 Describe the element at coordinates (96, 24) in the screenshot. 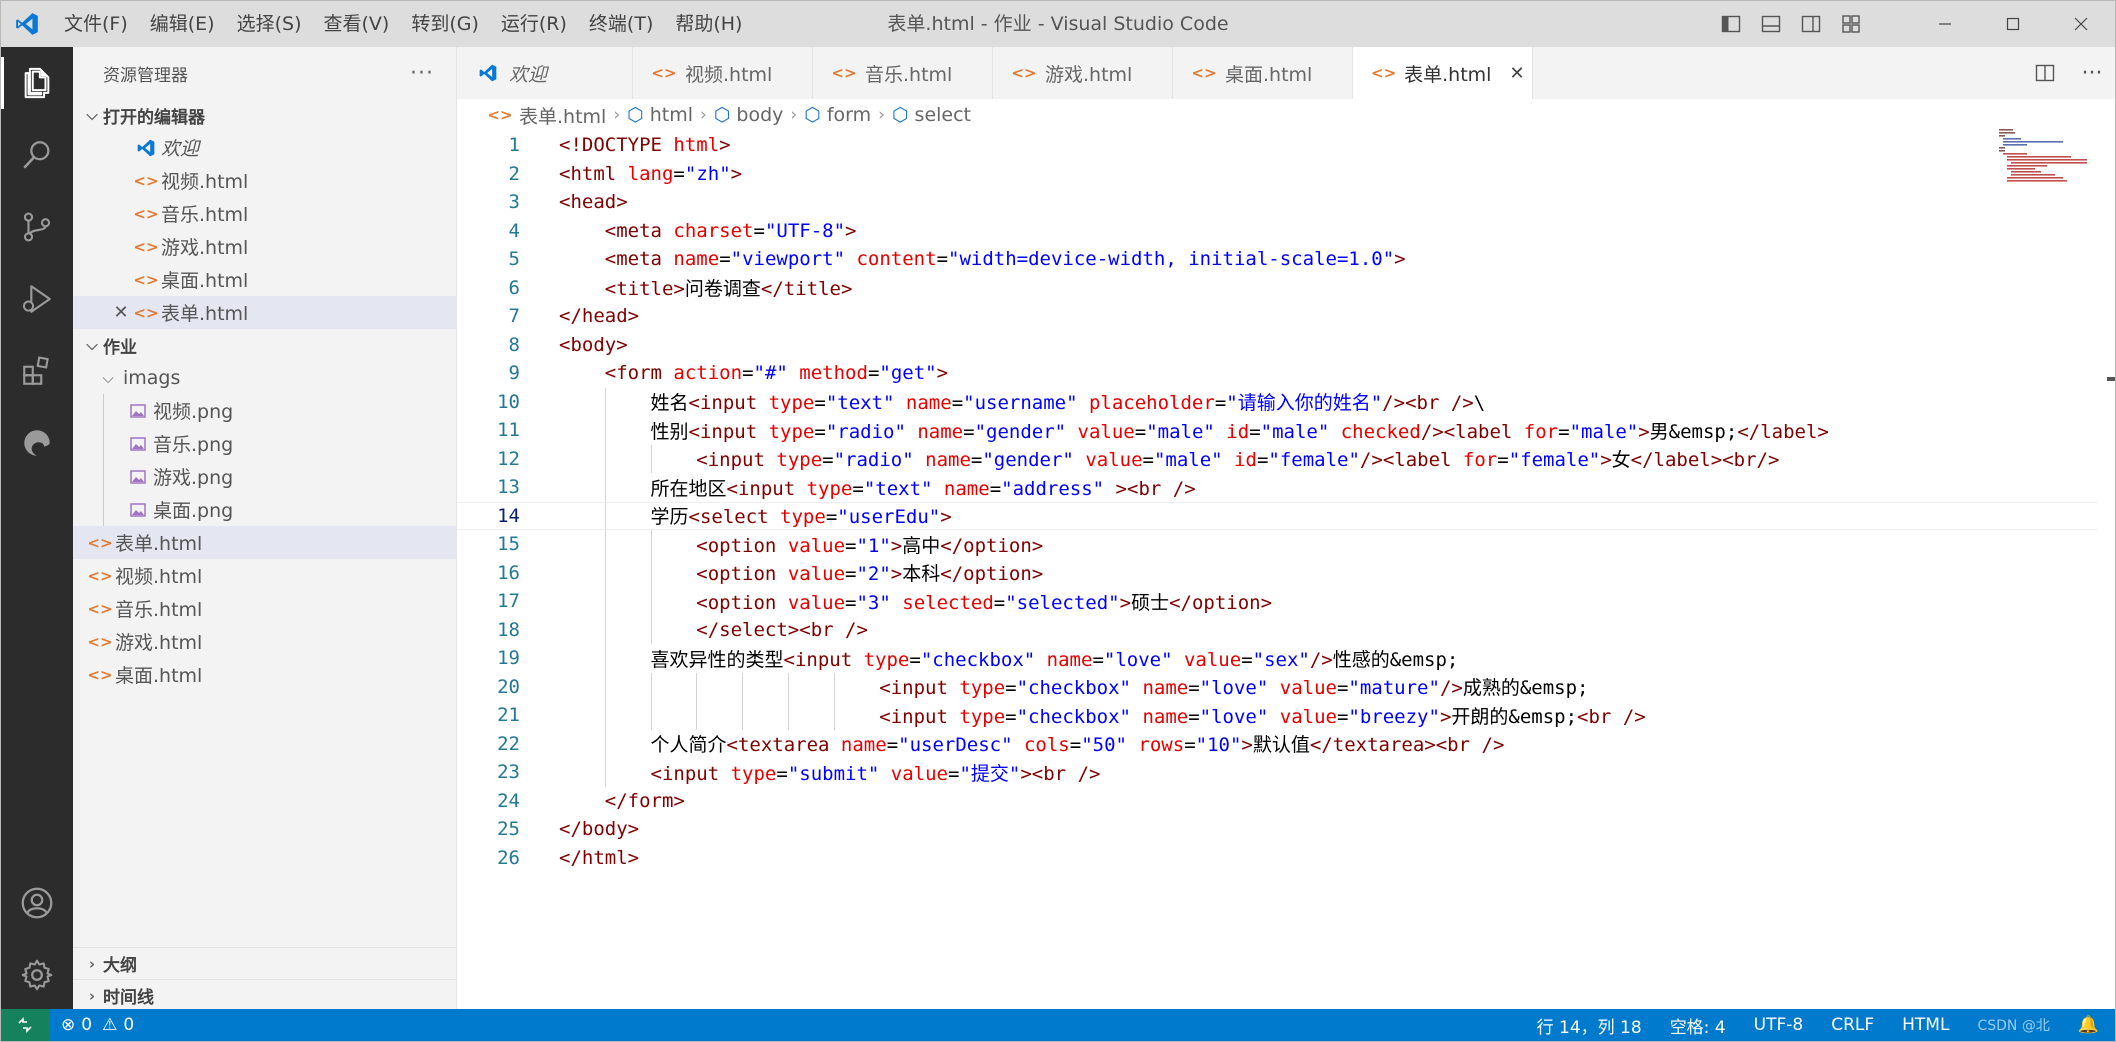

I see `menu-file: 文件(F)` at that location.